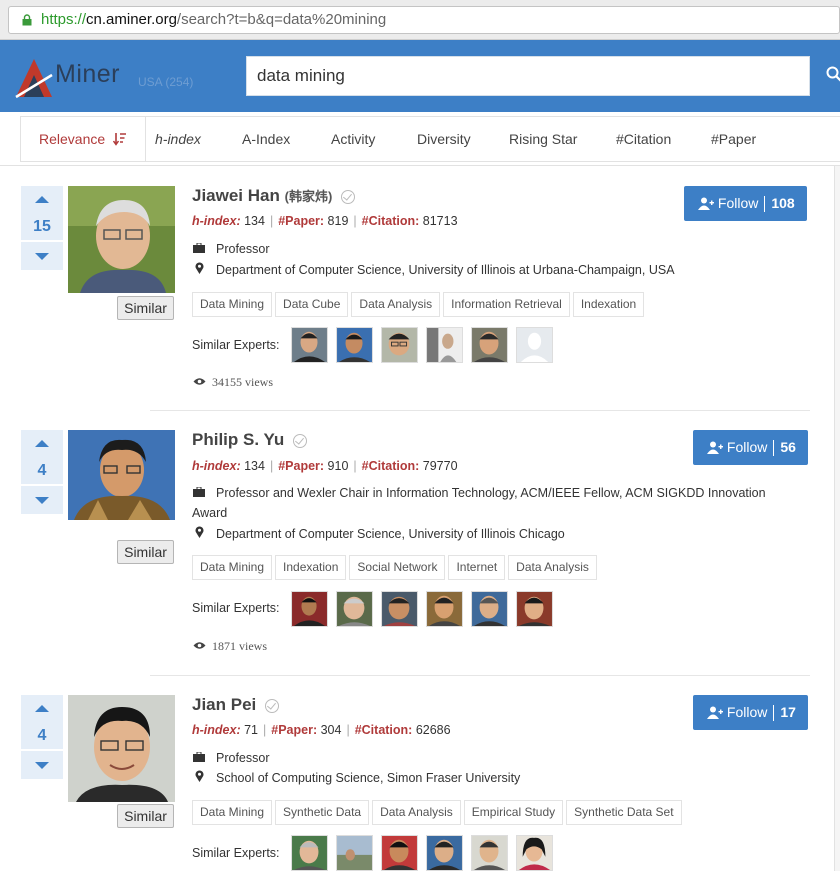  I want to click on map-marker-icon, so click(199, 270).